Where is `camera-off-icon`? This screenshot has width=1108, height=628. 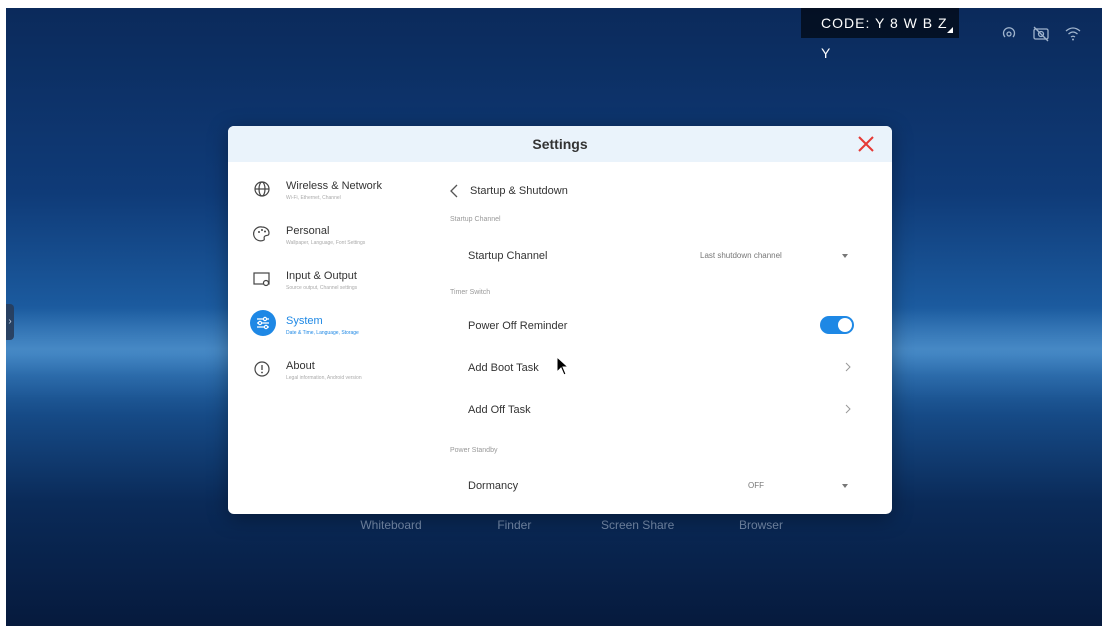
camera-off-icon is located at coordinates (1041, 33).